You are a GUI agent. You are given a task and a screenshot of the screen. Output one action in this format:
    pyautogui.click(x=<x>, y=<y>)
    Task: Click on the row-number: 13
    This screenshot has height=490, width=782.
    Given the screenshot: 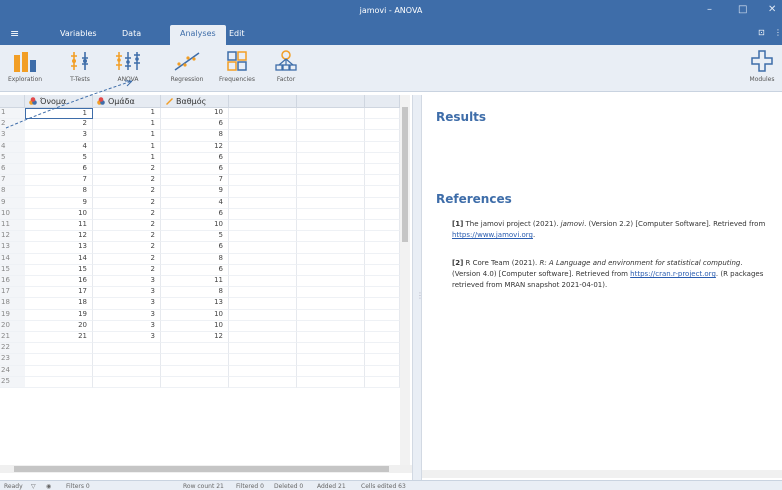 What is the action you would take?
    pyautogui.click(x=12, y=248)
    